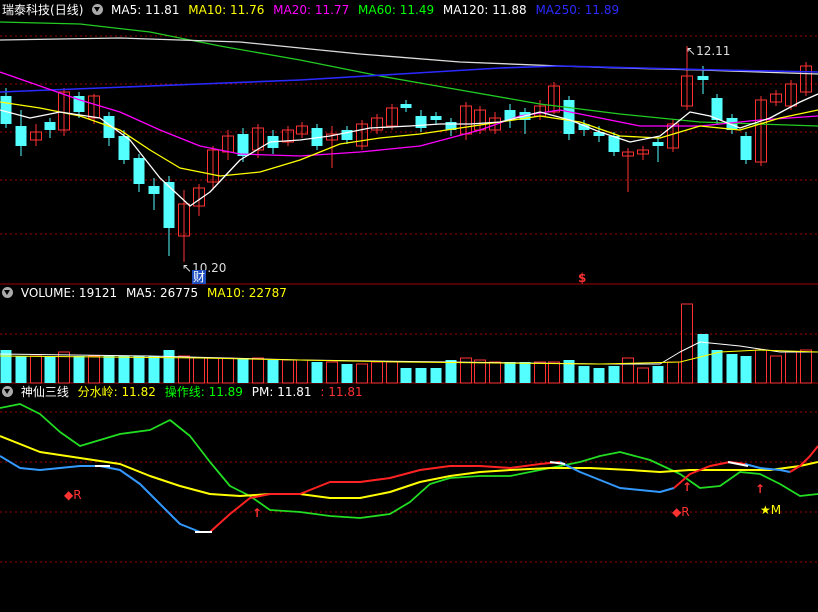 This screenshot has width=818, height=612. Describe the element at coordinates (147, 293) in the screenshot. I see `volume-panel-header: VOLUME: 19121 MA5: 26775 MA10: 22787` at that location.